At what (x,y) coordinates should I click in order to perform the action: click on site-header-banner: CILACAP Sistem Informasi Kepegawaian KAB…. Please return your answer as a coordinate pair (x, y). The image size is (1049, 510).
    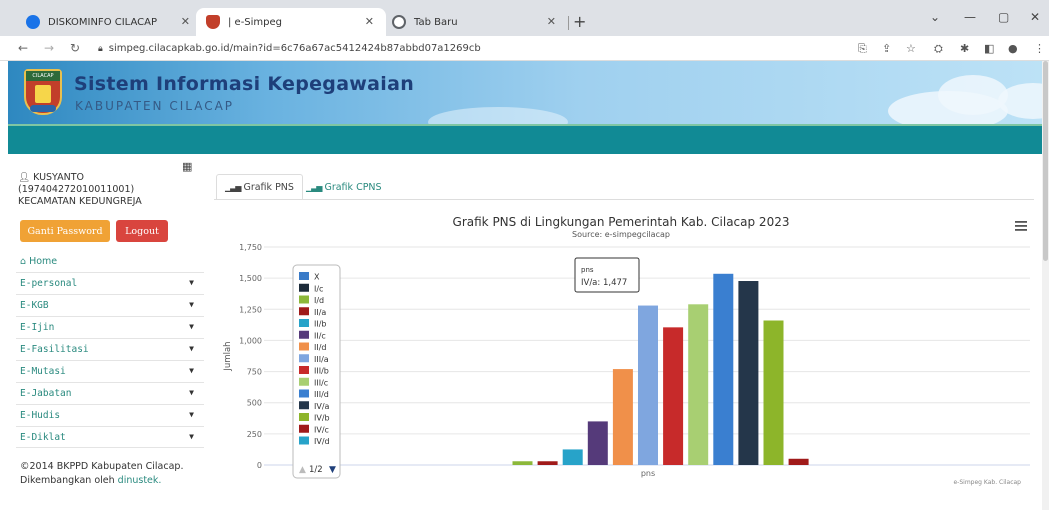
    Looking at the image, I should click on (528, 92).